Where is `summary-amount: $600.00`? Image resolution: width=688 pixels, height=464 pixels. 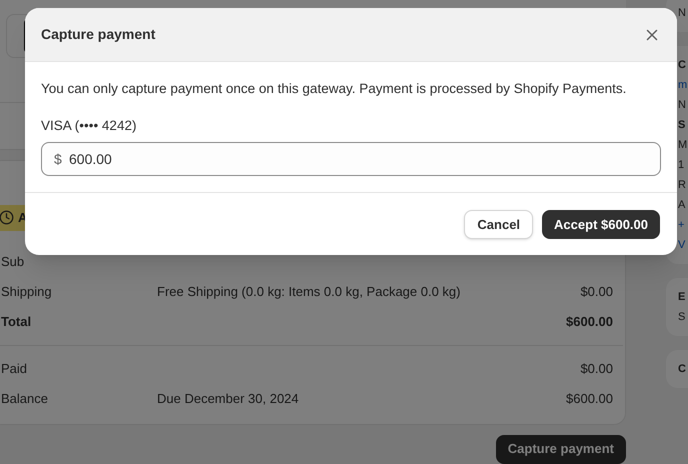
summary-amount: $600.00 is located at coordinates (589, 321).